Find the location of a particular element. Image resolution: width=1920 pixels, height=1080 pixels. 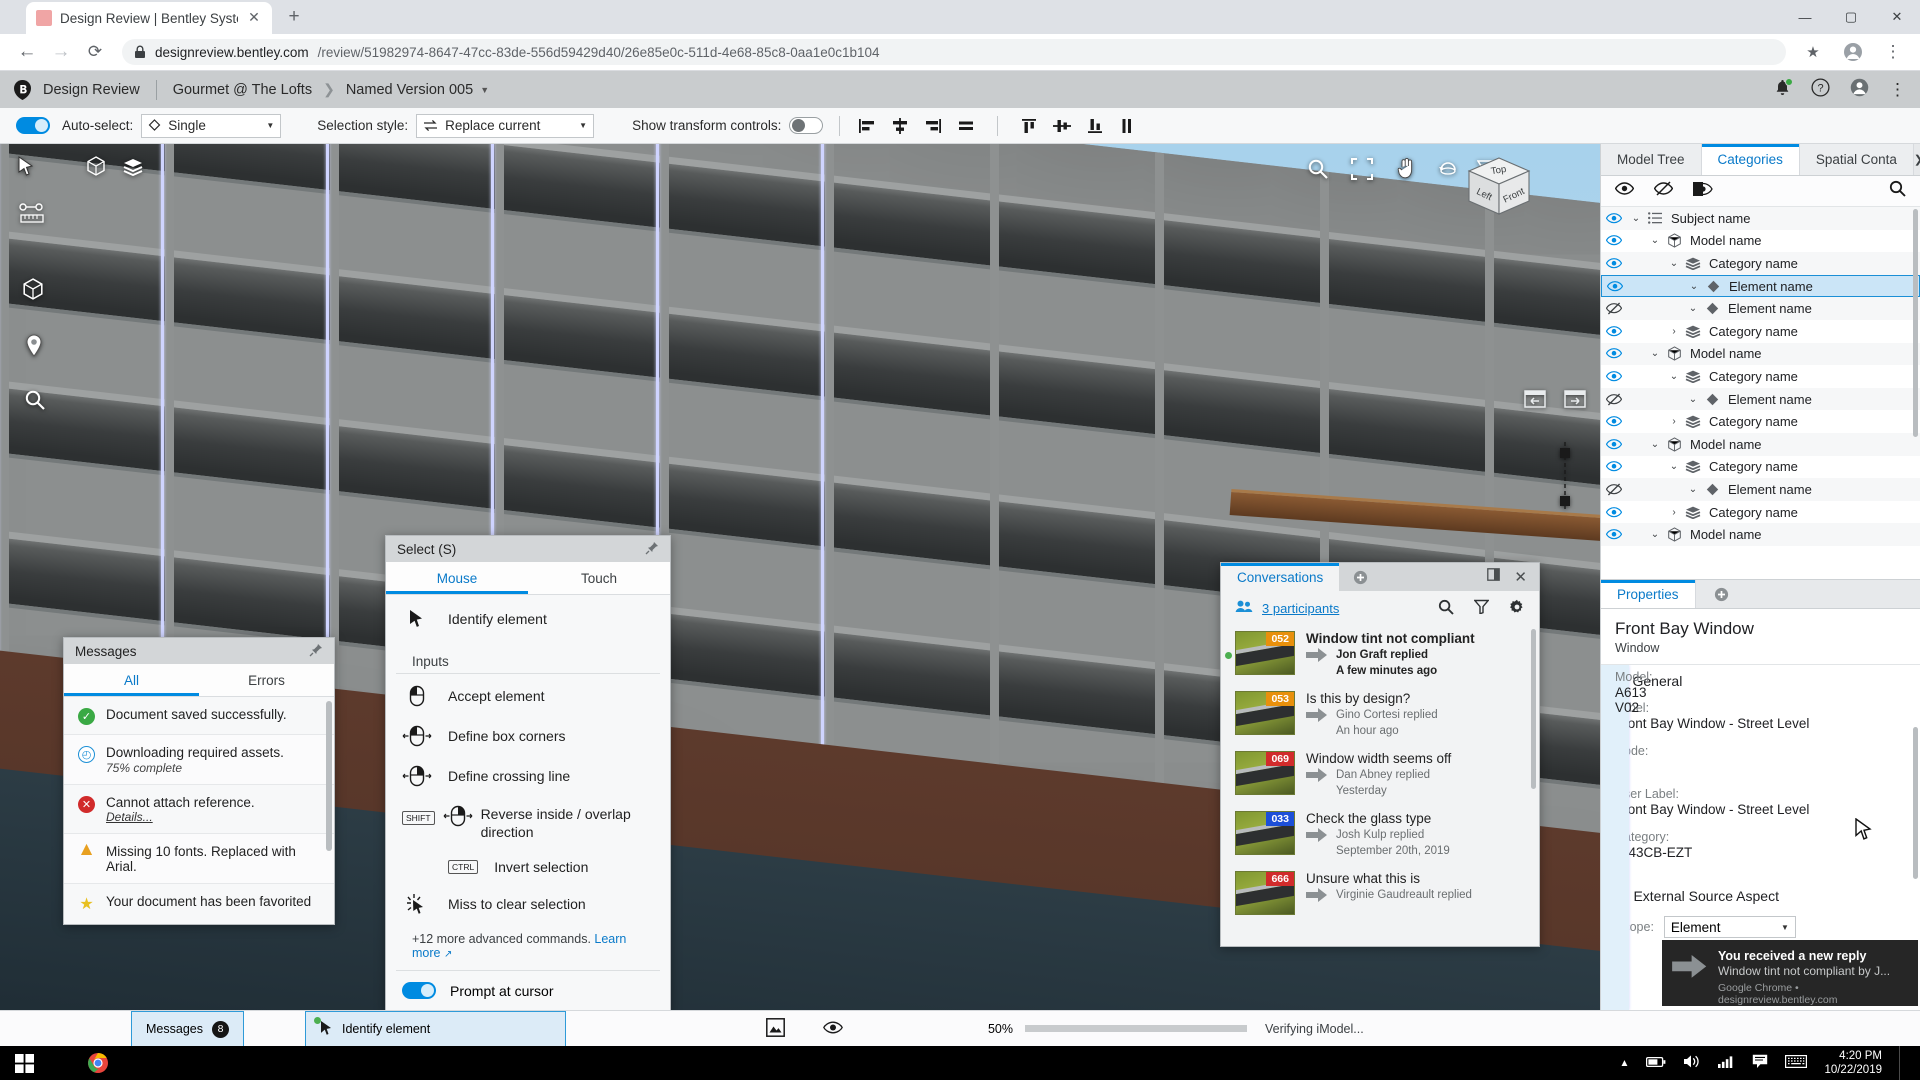

visibility-icon is located at coordinates (833, 1029).